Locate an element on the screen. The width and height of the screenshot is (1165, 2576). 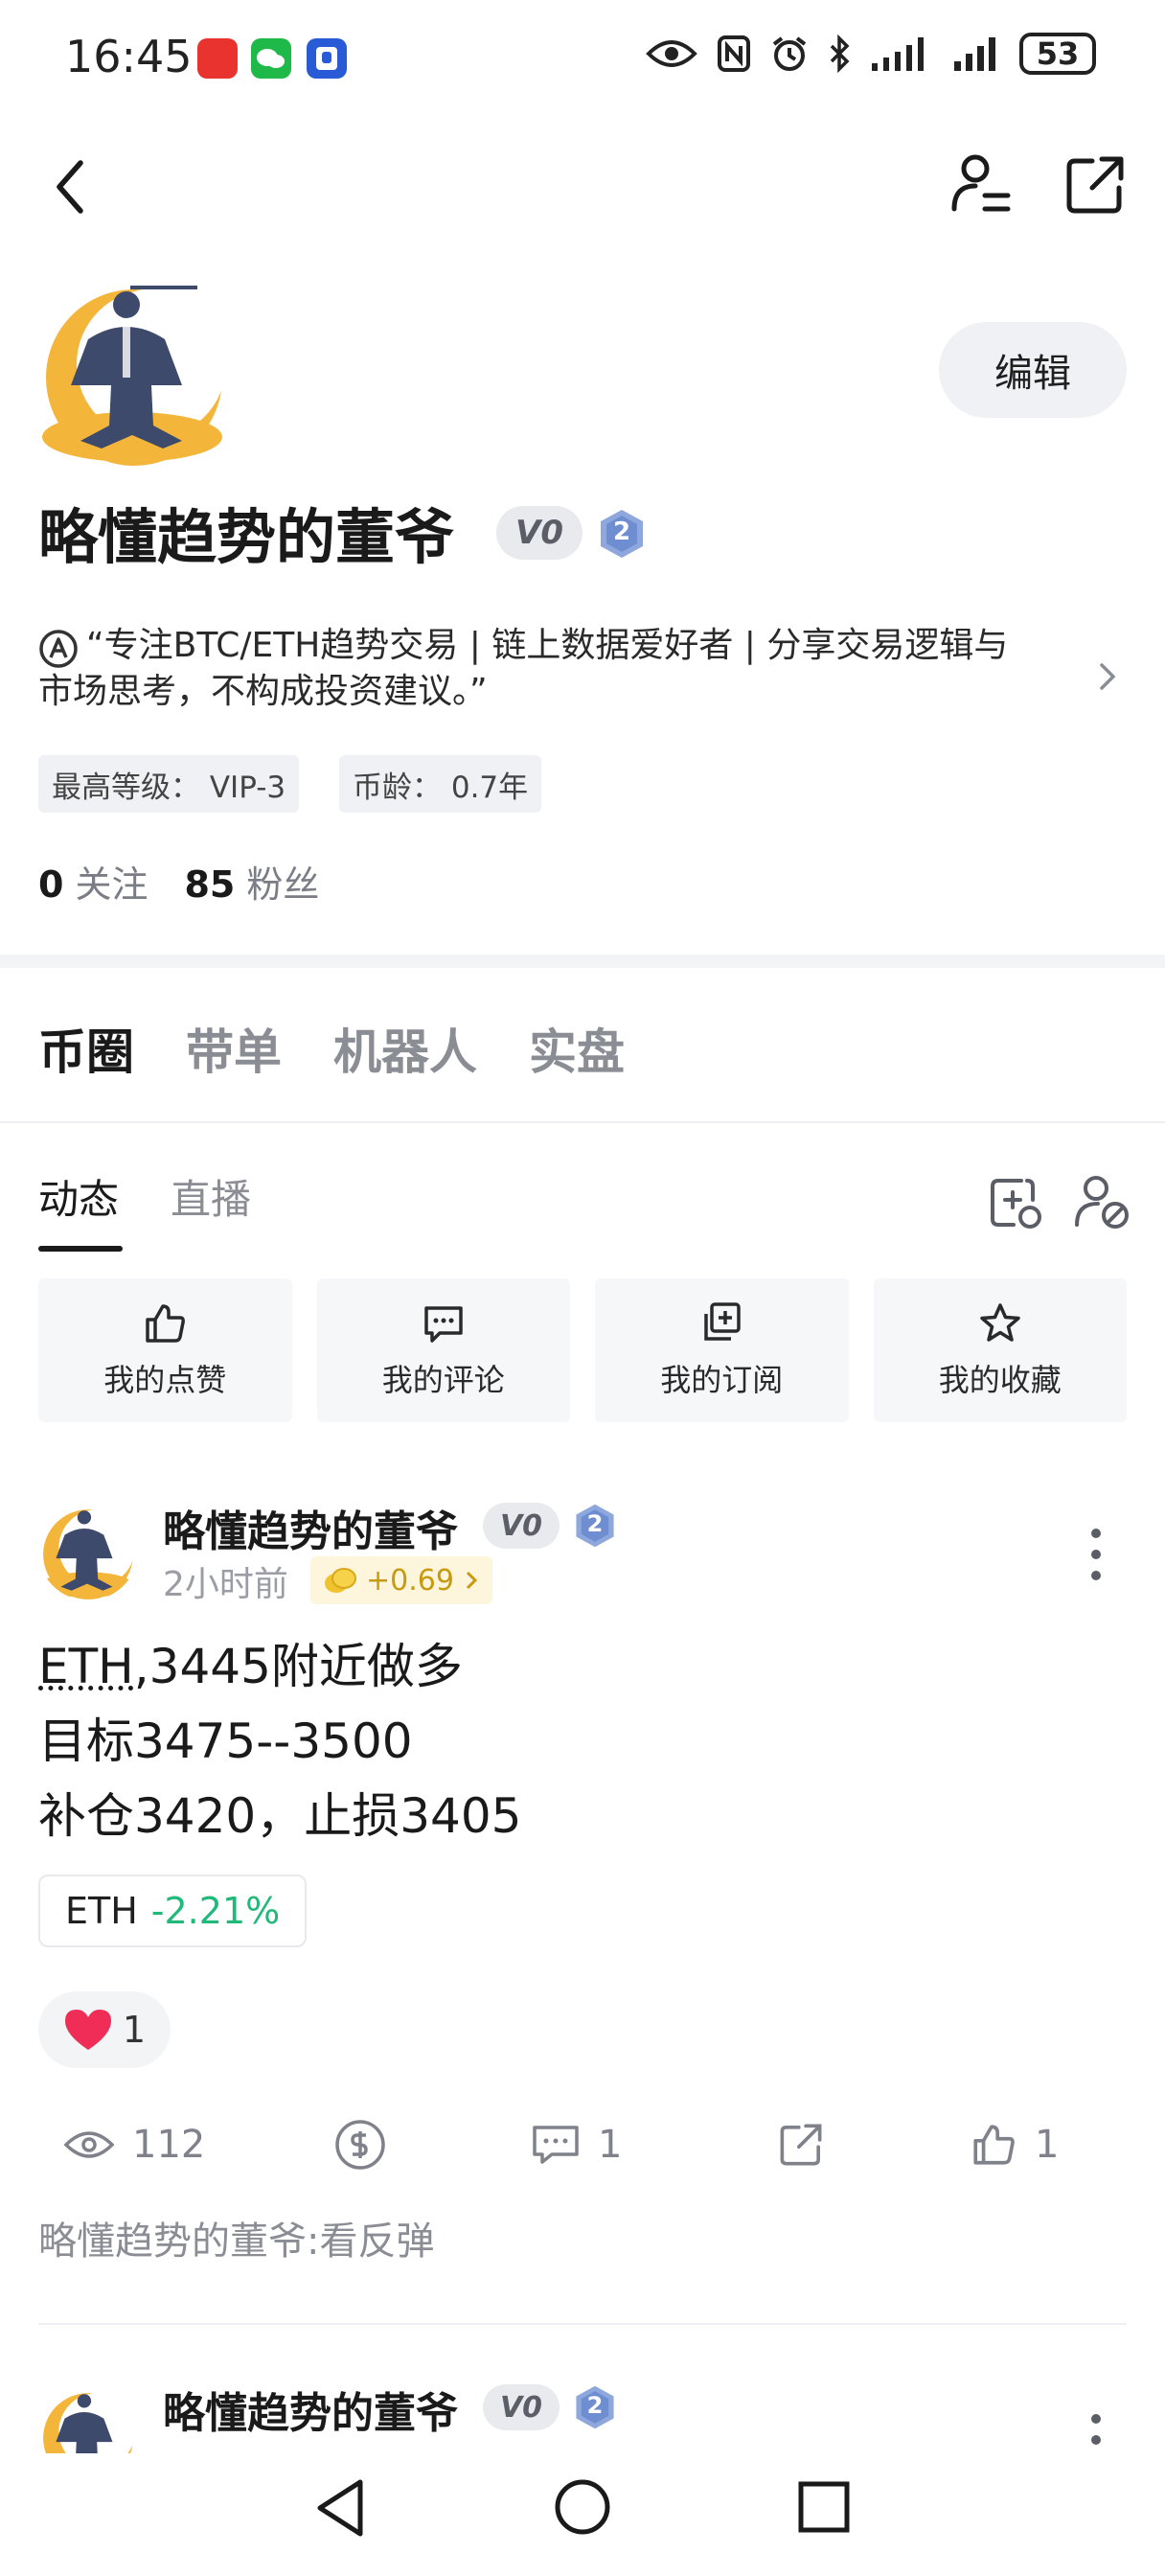
coin-reward-value: +0.69 is located at coordinates (410, 1580).